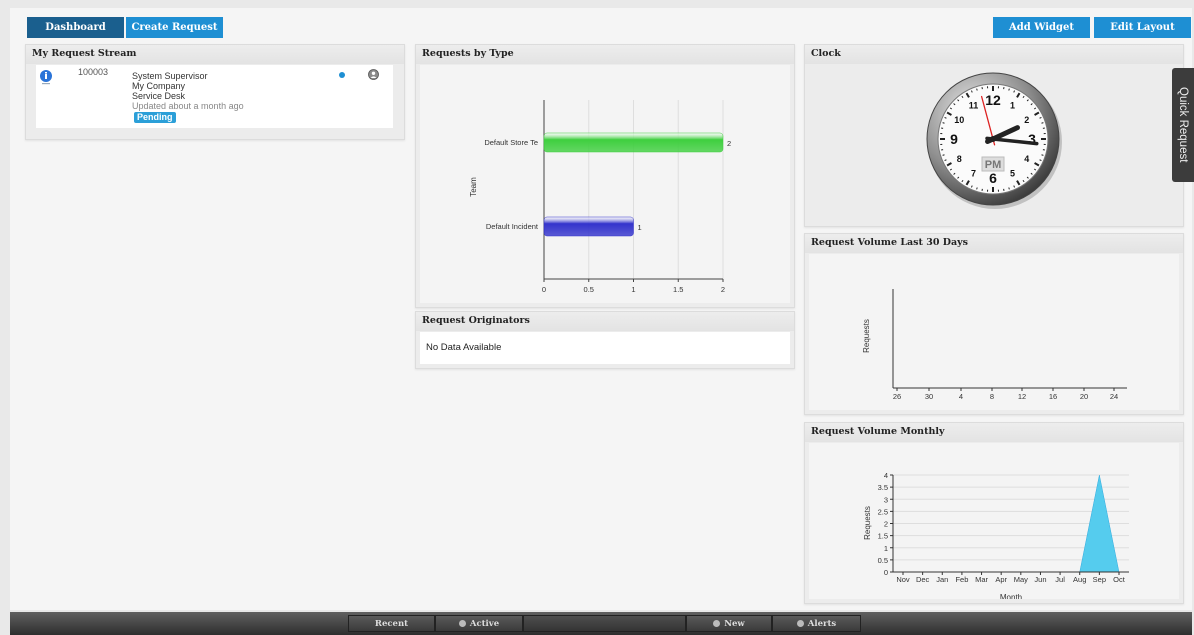 The image size is (1194, 635). What do you see at coordinates (1060, 579) in the screenshot?
I see `x-tick-label: Jul` at bounding box center [1060, 579].